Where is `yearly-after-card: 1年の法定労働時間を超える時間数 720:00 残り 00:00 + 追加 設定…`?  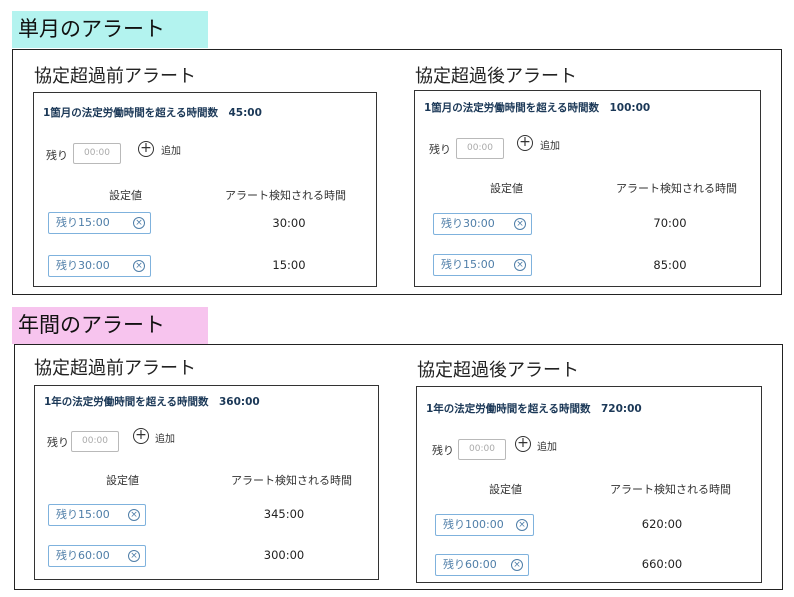
yearly-after-card: 1年の法定労働時間を超える時間数 720:00 残り 00:00 + 追加 設定… is located at coordinates (589, 484).